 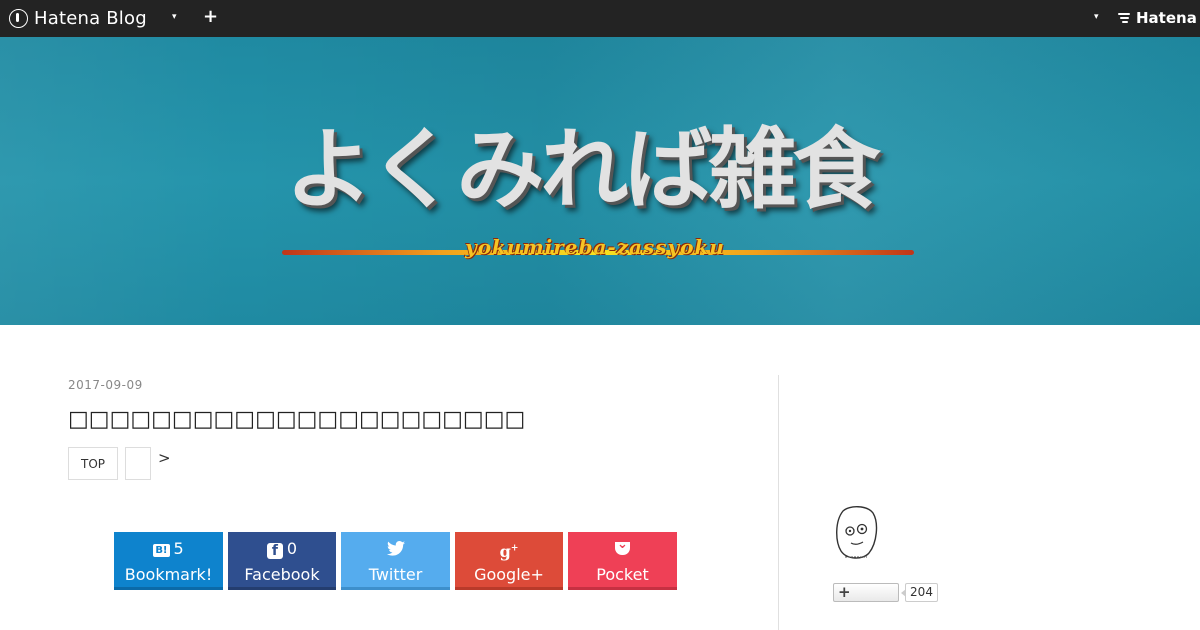 I want to click on blog-menu-chevron-down-icon: ▾, so click(x=174, y=17).